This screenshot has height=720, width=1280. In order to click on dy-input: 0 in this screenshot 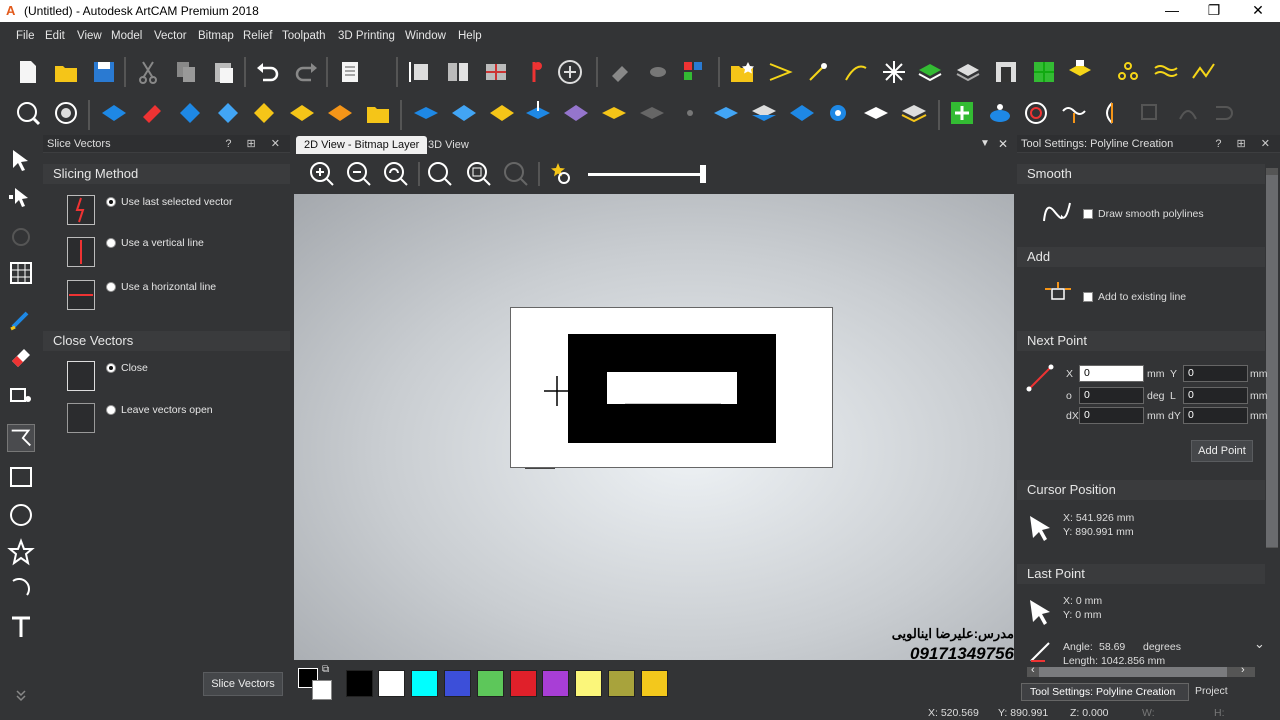, I will do `click(1215, 415)`.